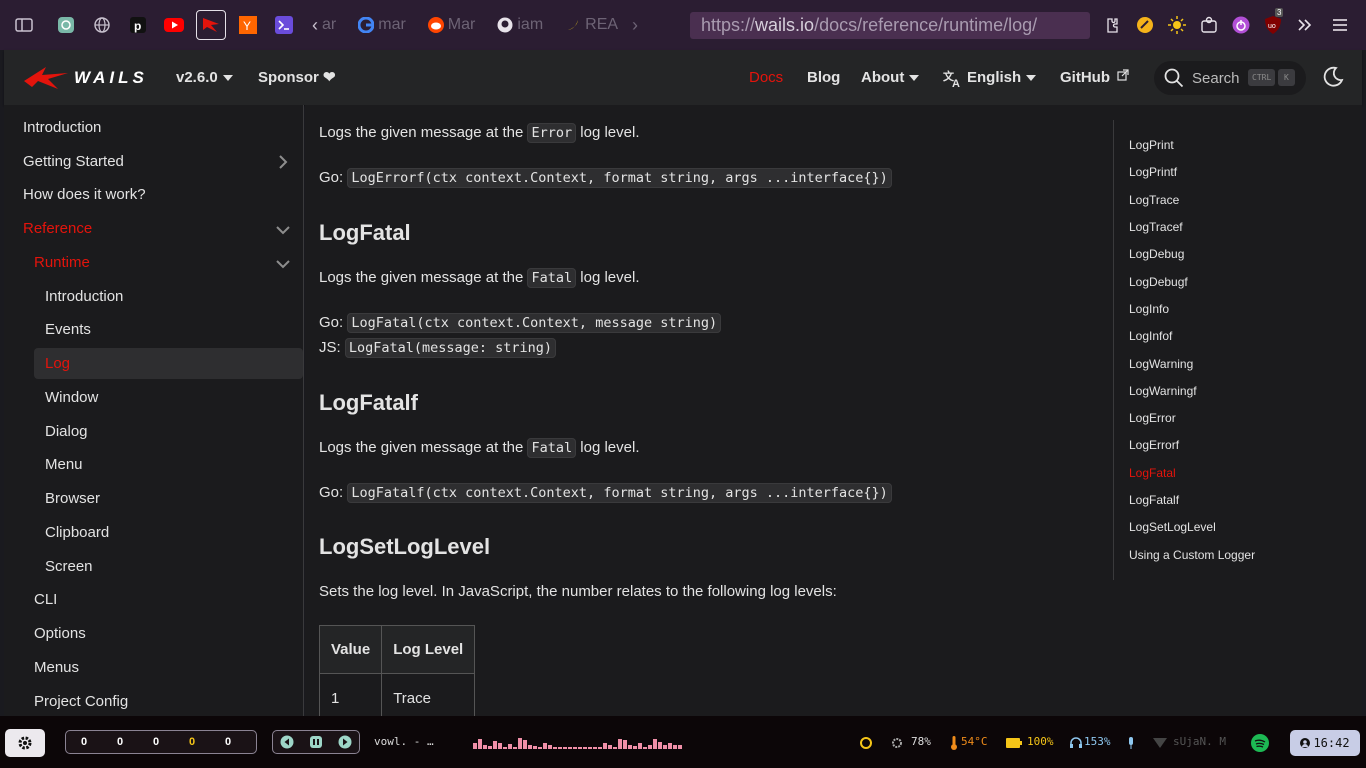 The width and height of the screenshot is (1366, 768). What do you see at coordinates (823, 77) in the screenshot?
I see `nav-blog: Blog` at bounding box center [823, 77].